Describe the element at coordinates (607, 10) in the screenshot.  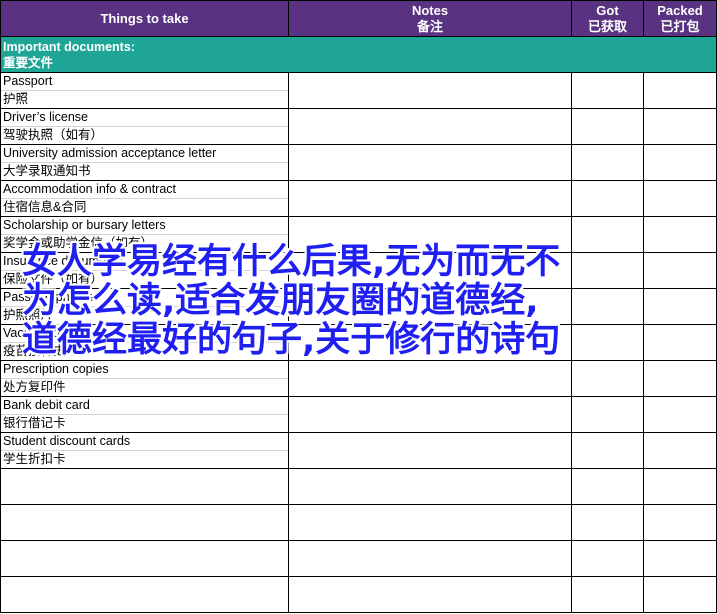
I see `got-header-en: Got` at that location.